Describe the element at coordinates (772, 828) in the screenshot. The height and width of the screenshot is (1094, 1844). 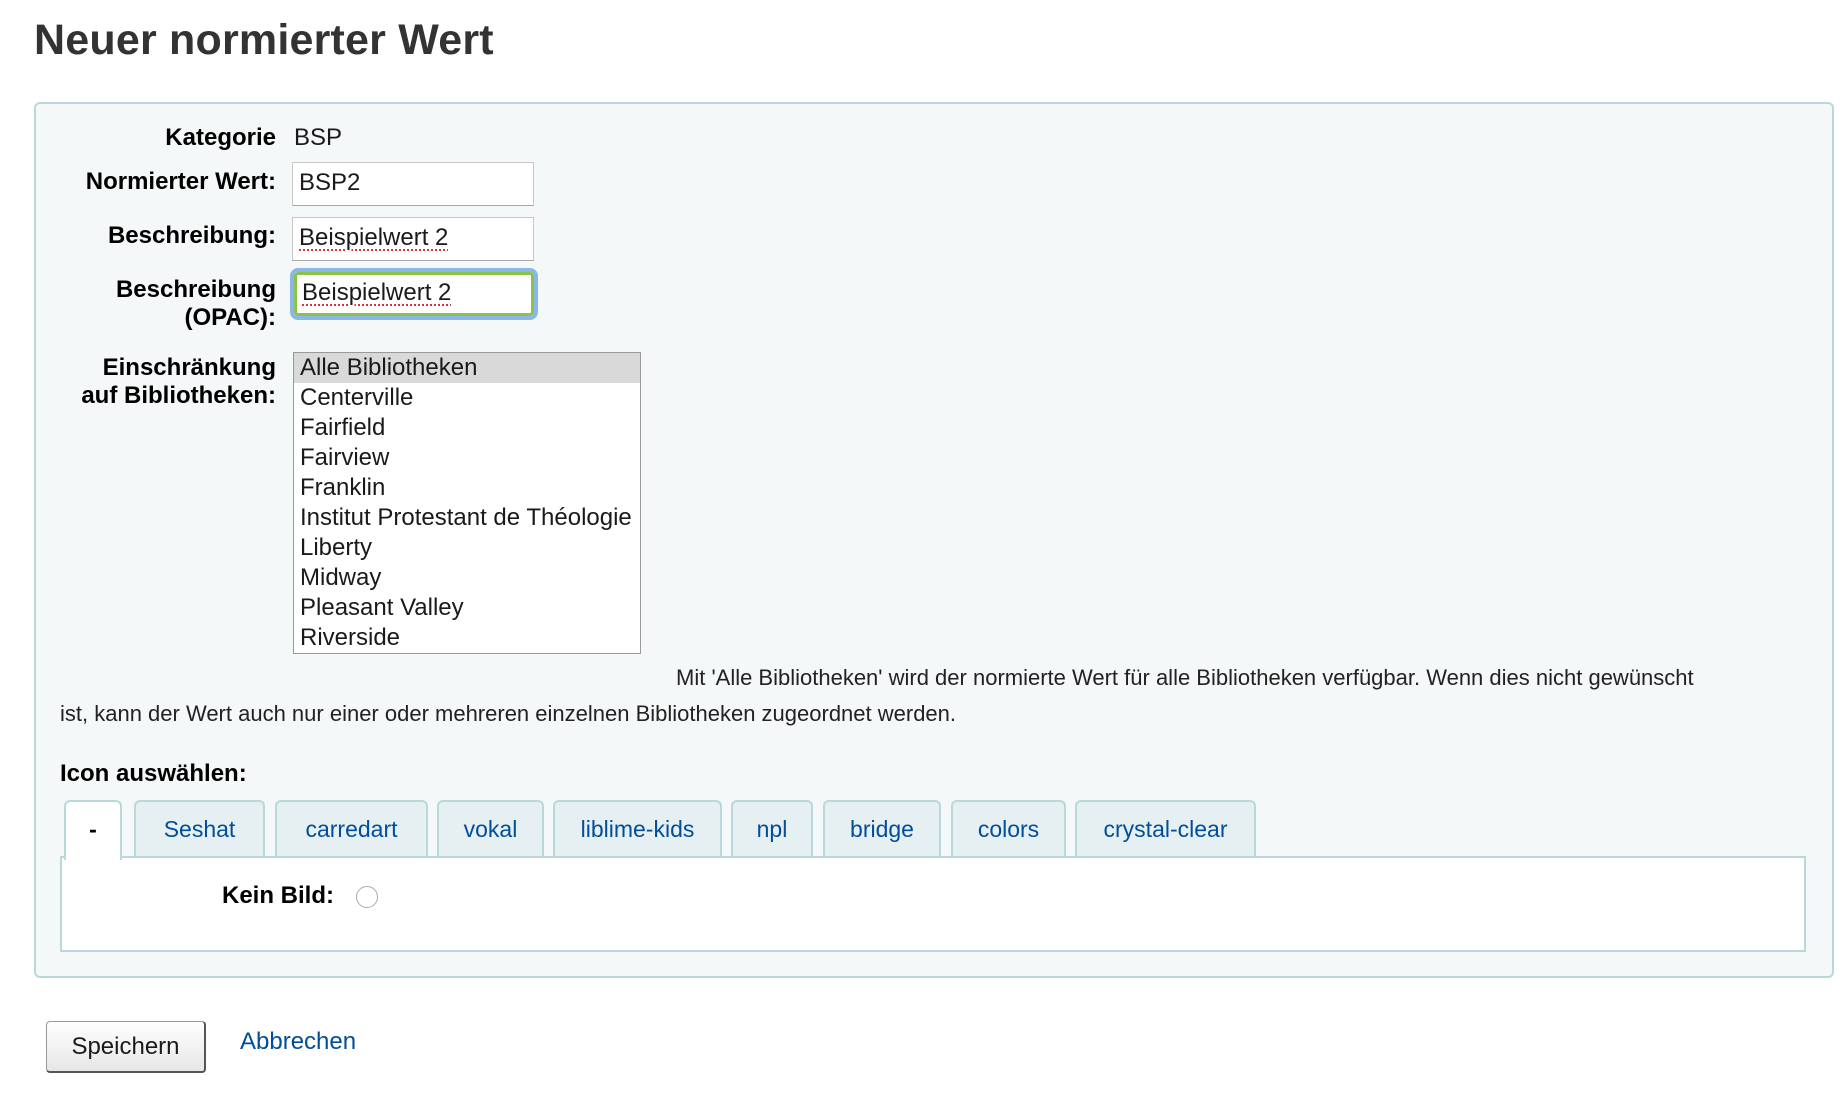
I see `tab-npl: npl` at that location.